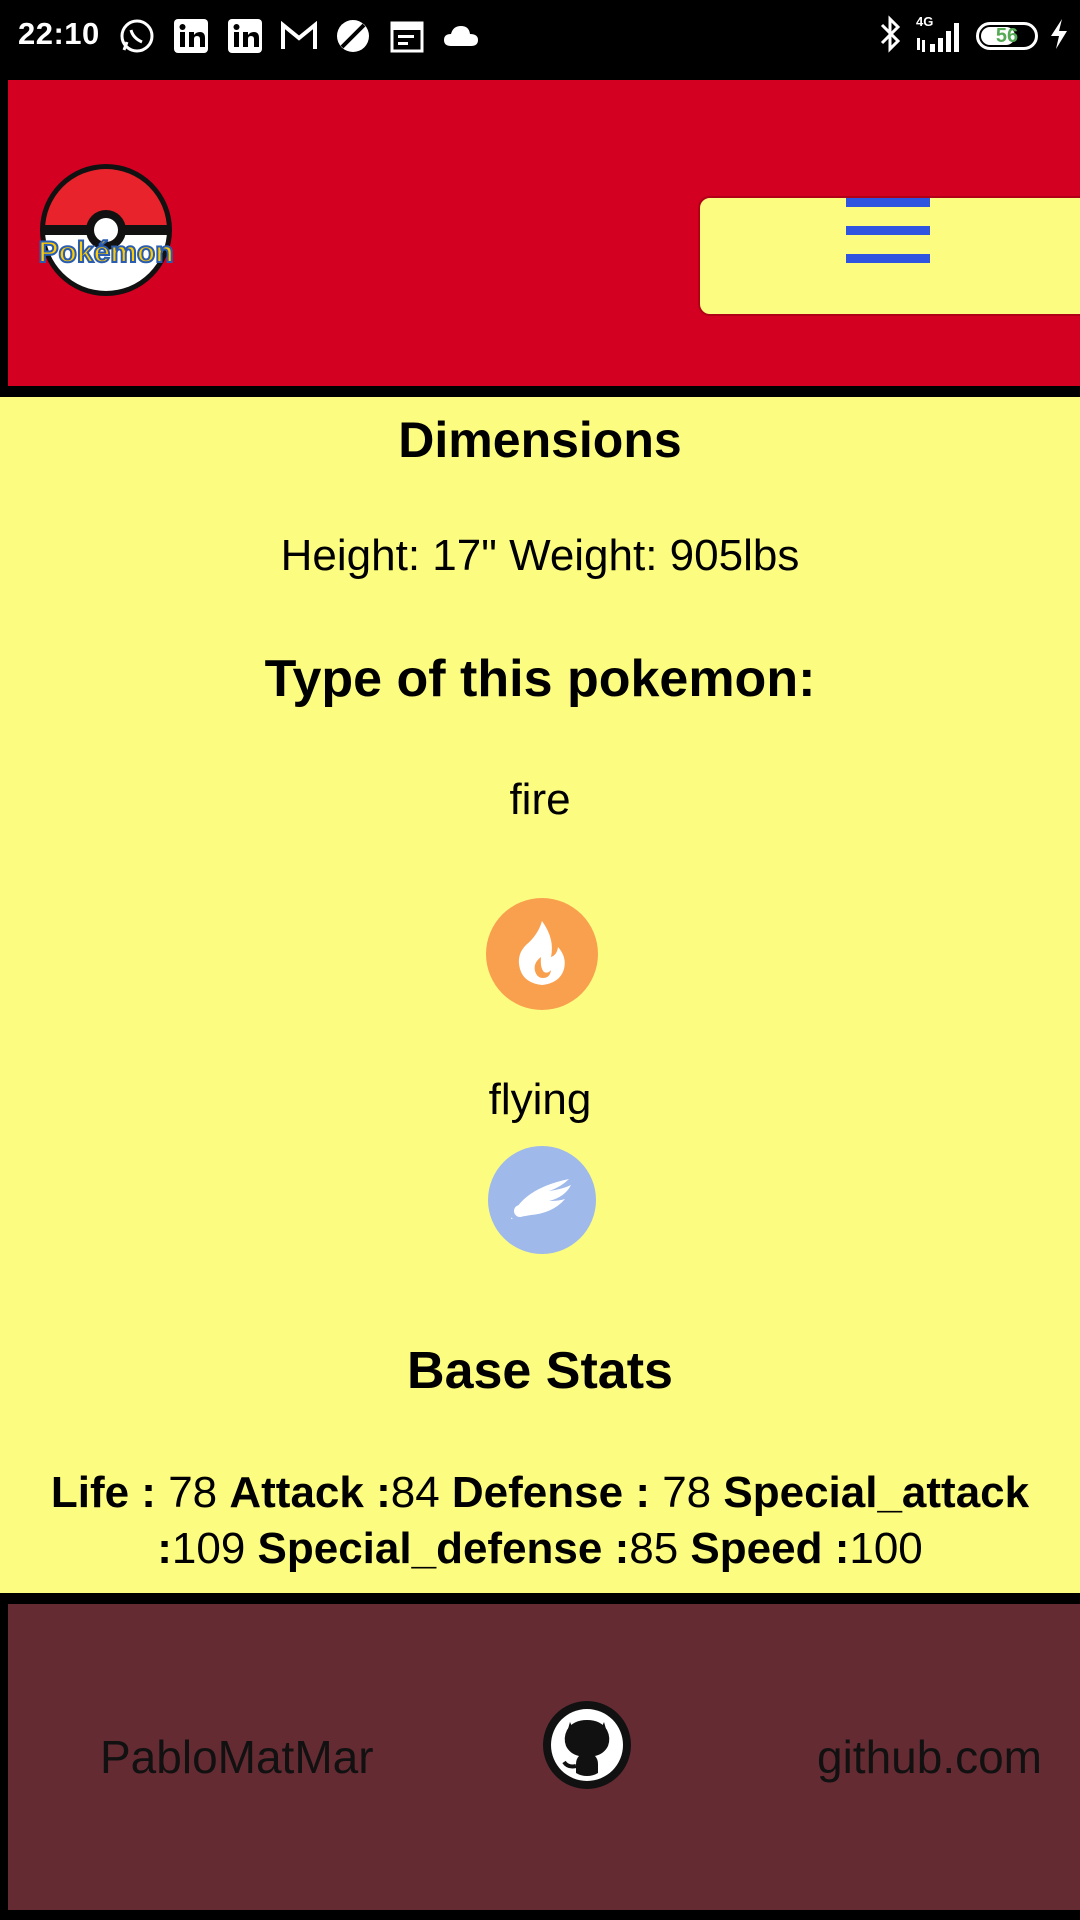 The image size is (1080, 1920). I want to click on fire-type-icon, so click(542, 954).